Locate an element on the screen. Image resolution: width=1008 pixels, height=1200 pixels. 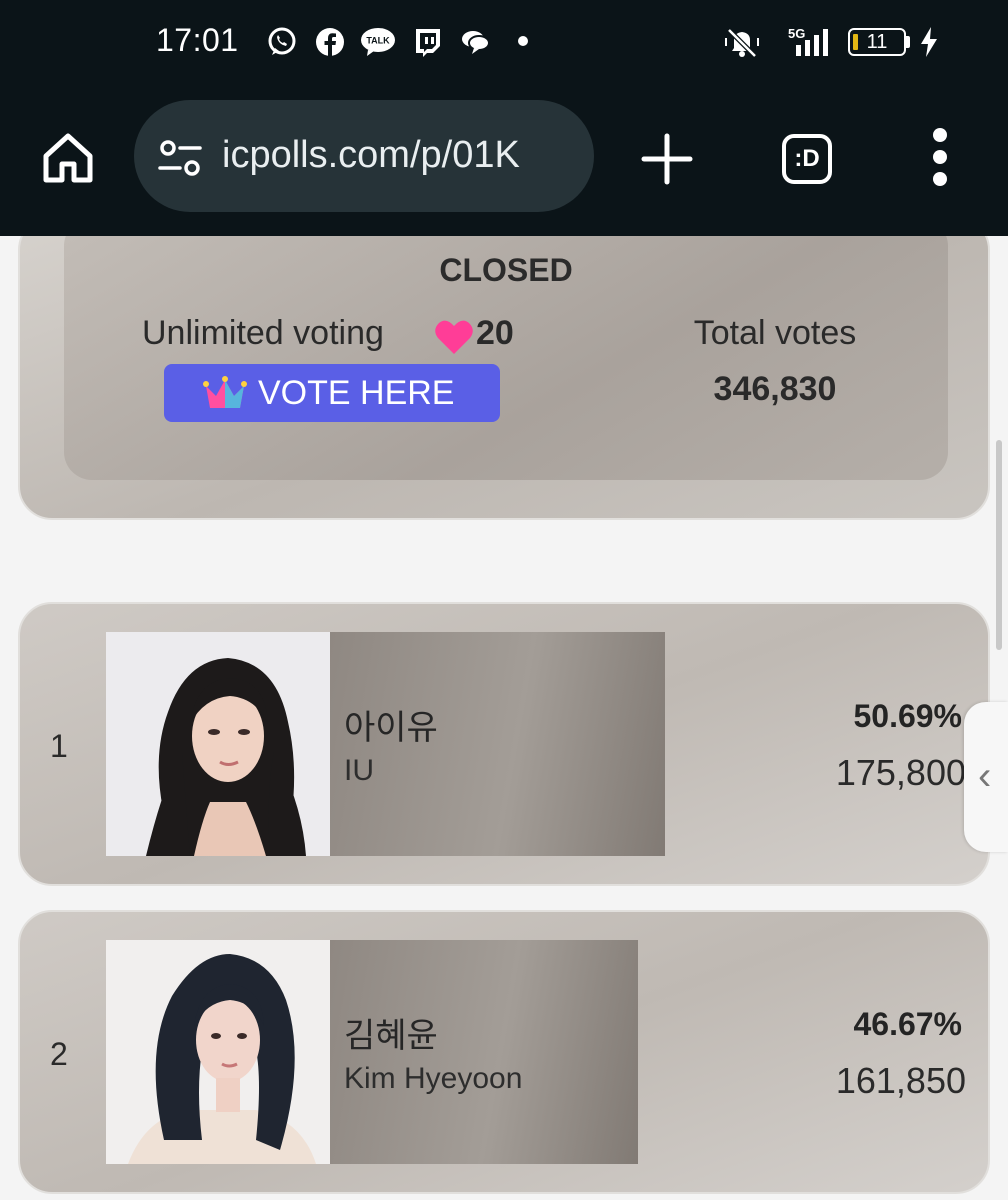
scrollbar-thumb is located at coordinates (999, 545).